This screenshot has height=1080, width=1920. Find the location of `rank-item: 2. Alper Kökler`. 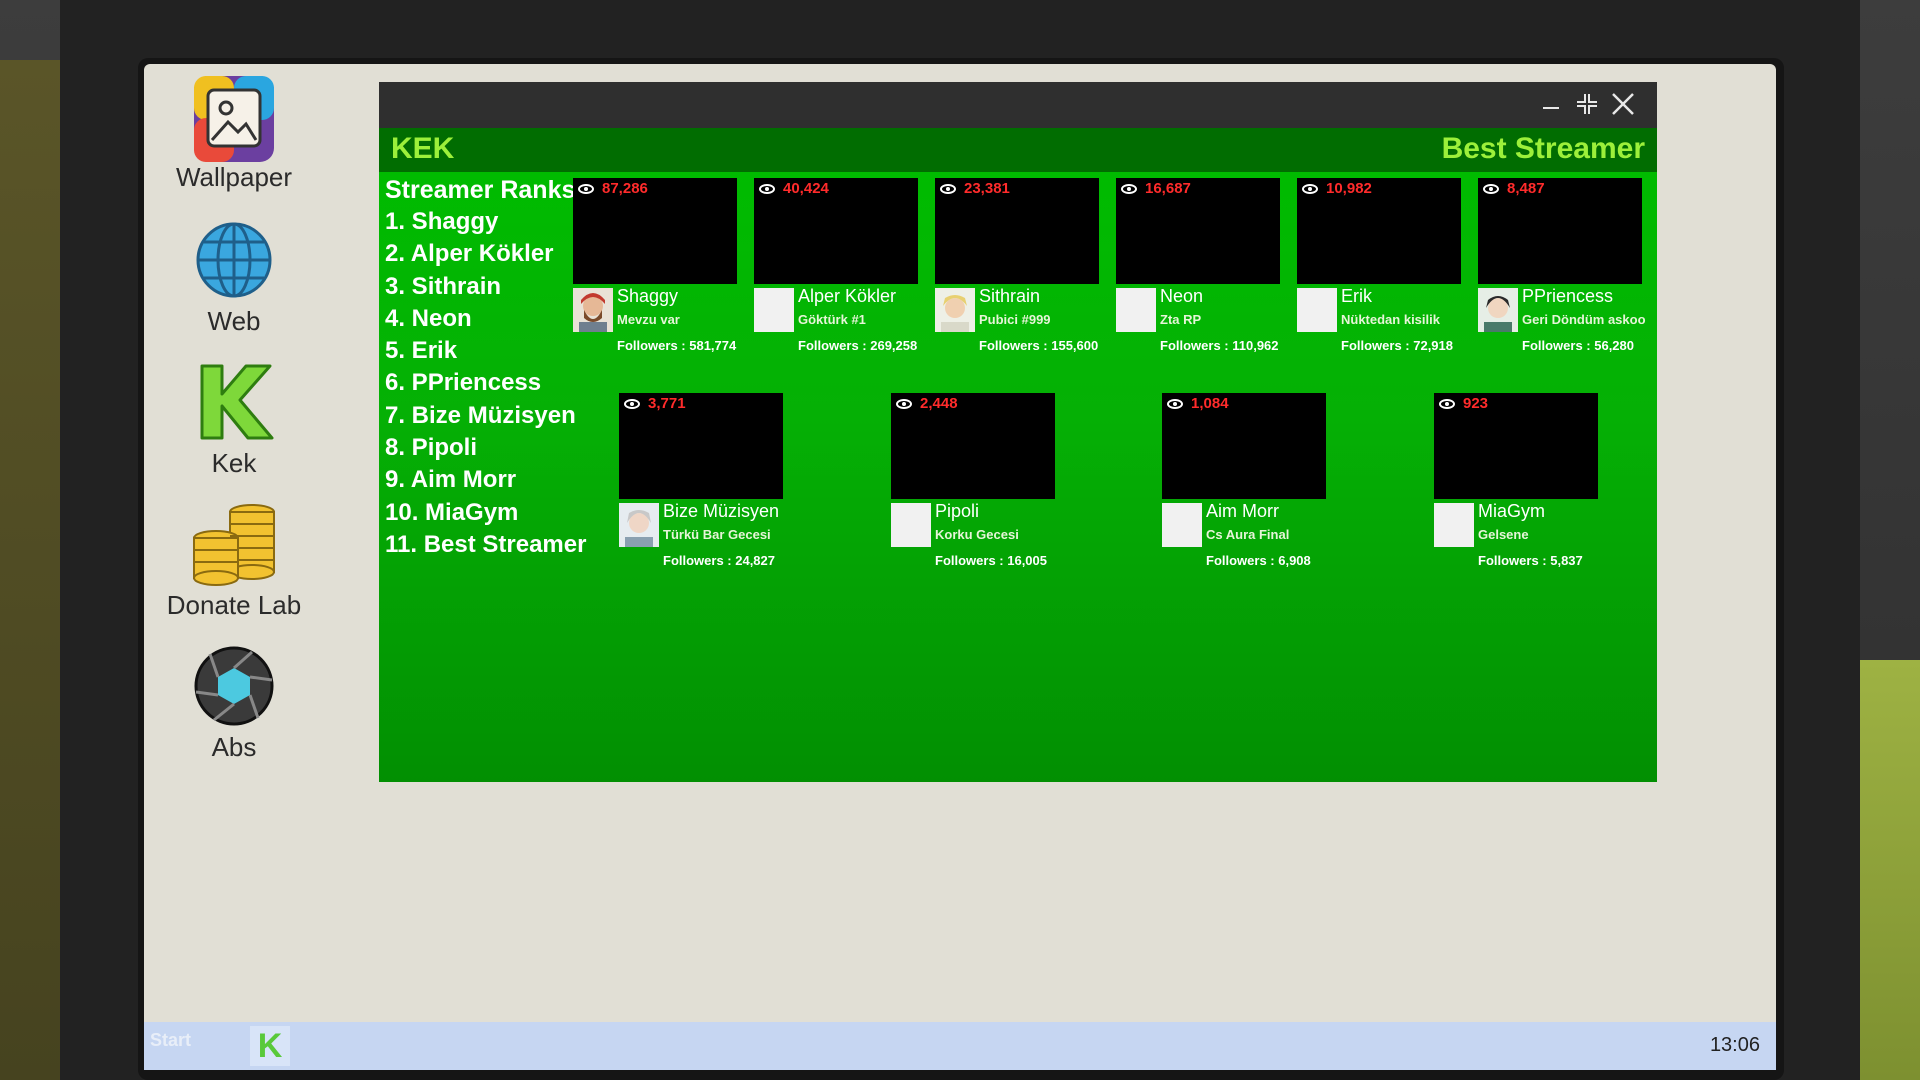

rank-item: 2. Alper Kökler is located at coordinates (485, 254).